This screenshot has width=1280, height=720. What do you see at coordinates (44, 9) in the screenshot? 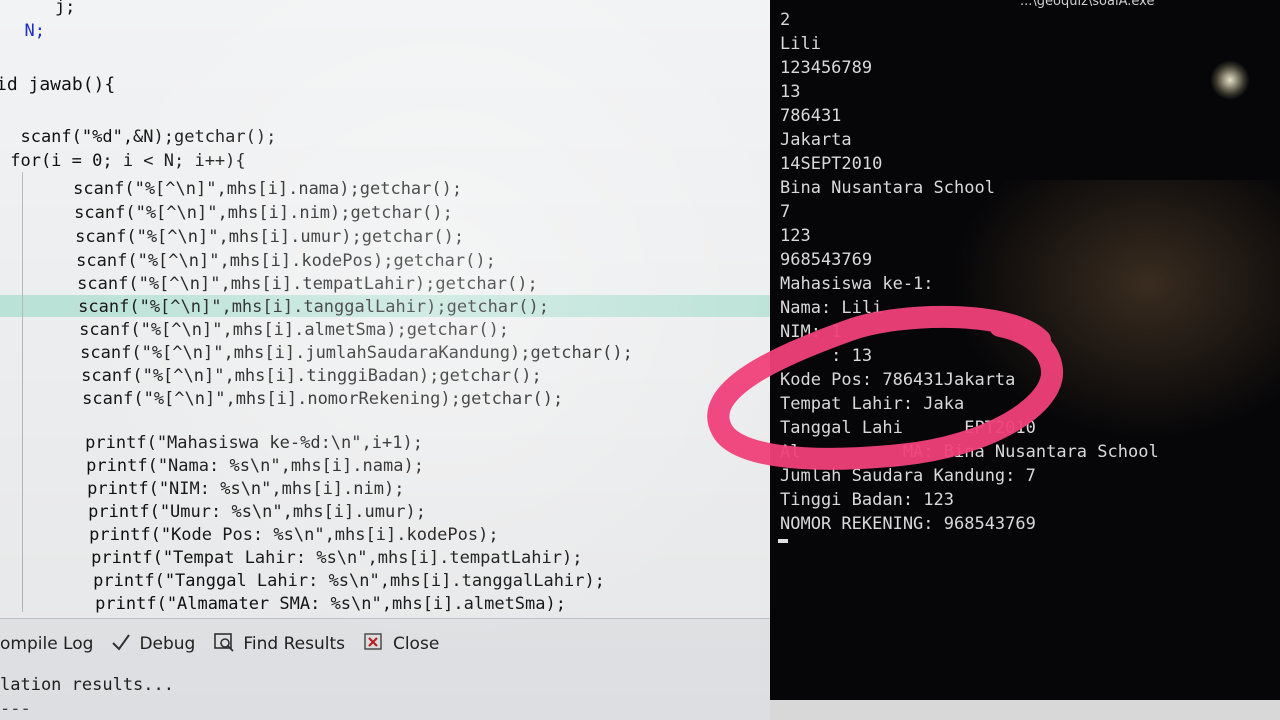
I see `code-line: j;` at bounding box center [44, 9].